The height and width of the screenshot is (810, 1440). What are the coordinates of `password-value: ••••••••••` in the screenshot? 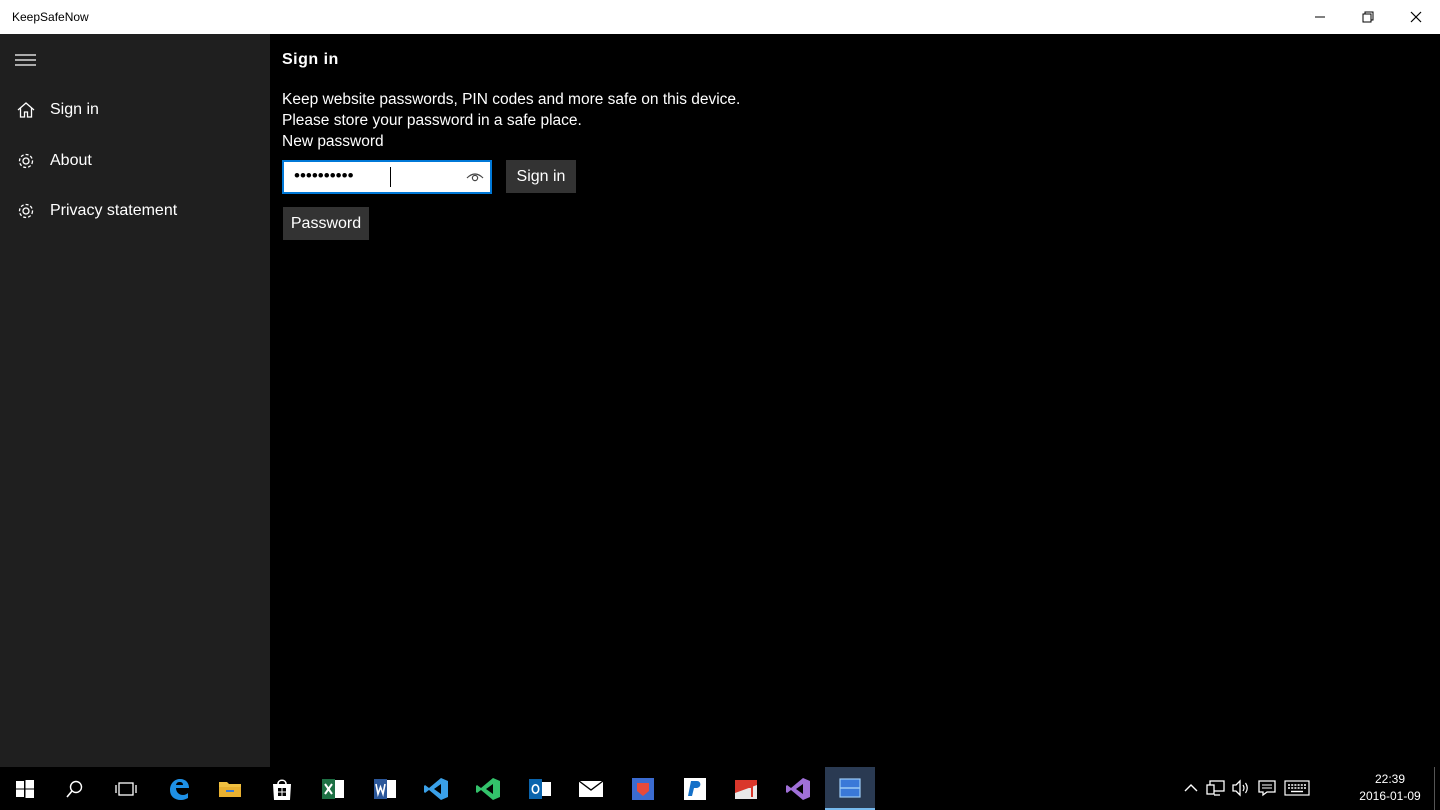 It's located at (324, 175).